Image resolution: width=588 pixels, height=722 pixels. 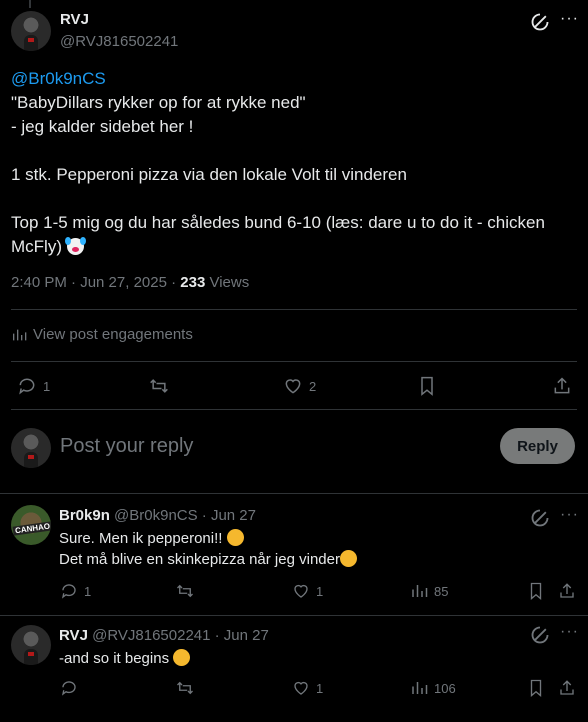 What do you see at coordinates (151, 635) in the screenshot?
I see `reply-author-handle: @RVJ816502241` at bounding box center [151, 635].